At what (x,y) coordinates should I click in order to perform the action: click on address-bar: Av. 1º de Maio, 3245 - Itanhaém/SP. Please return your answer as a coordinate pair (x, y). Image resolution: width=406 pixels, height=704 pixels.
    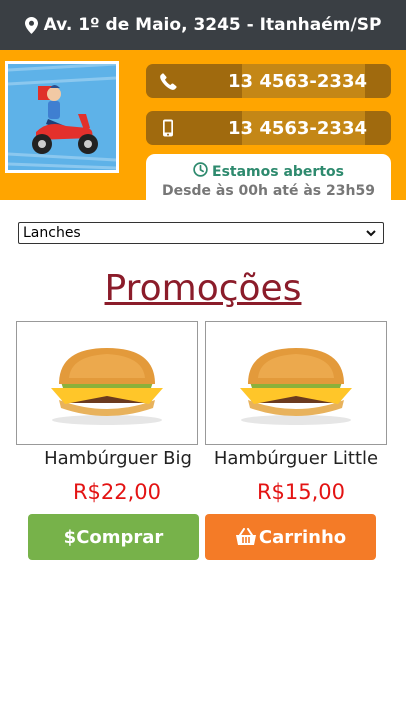
    Looking at the image, I should click on (203, 25).